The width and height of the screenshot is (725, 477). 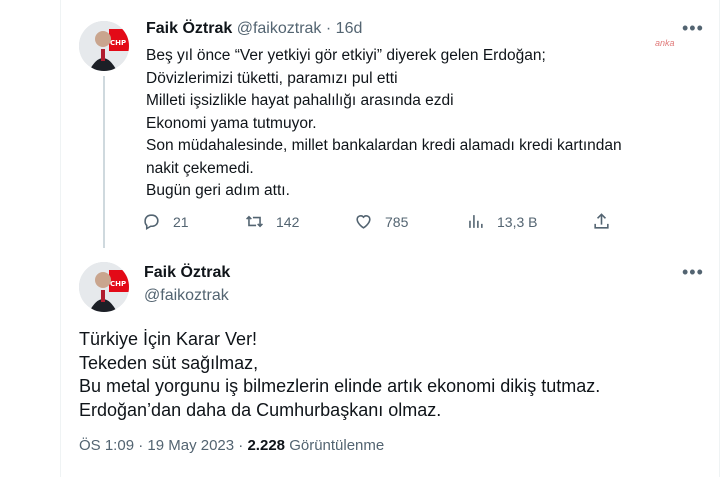 I want to click on tweet-actions: 21 142 785 13,3 B, so click(x=382, y=224).